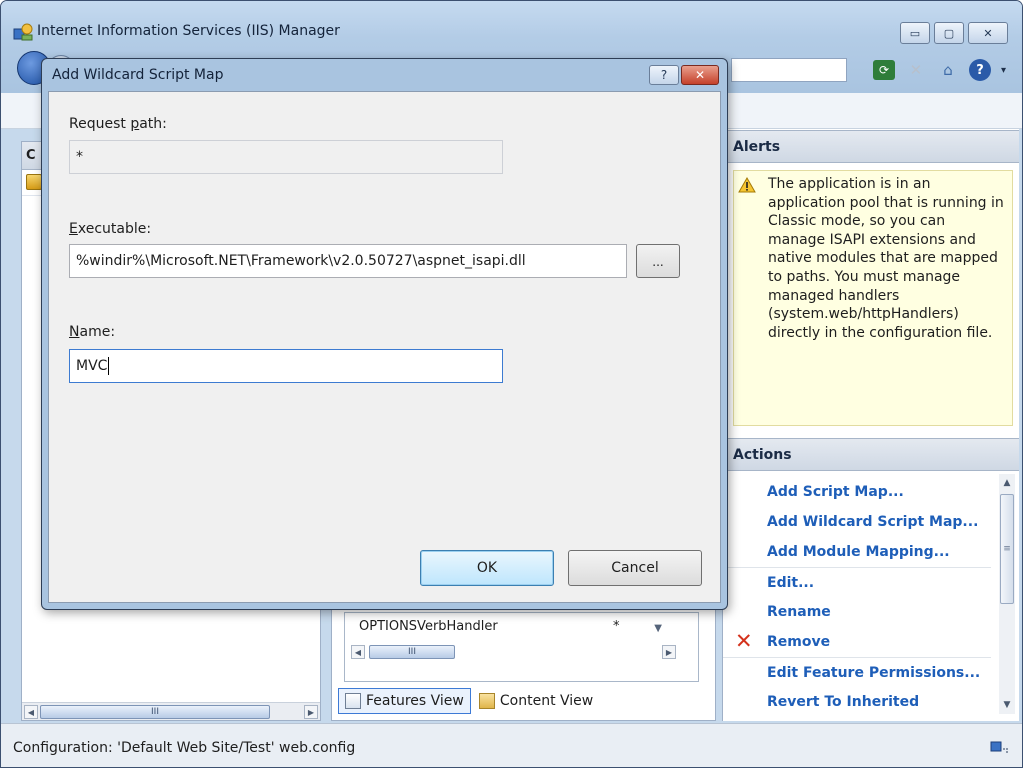 The height and width of the screenshot is (768, 1023). I want to click on view-switcher: Features View Content View, so click(468, 701).